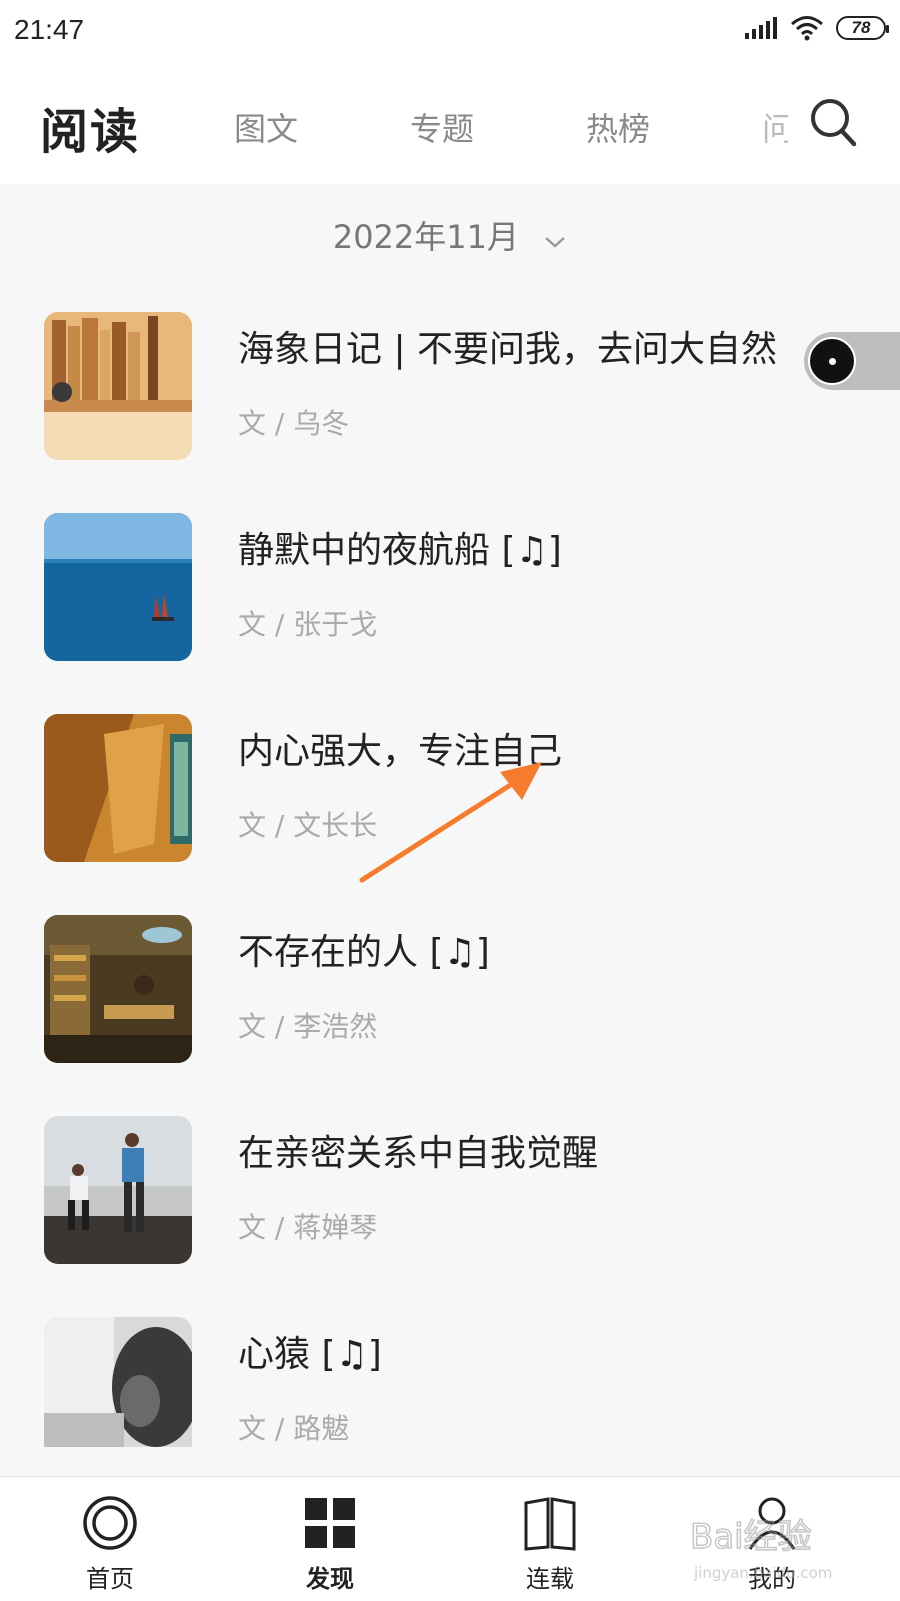 This screenshot has height=1601, width=900. Describe the element at coordinates (330, 1523) in the screenshot. I see `grid-icon` at that location.